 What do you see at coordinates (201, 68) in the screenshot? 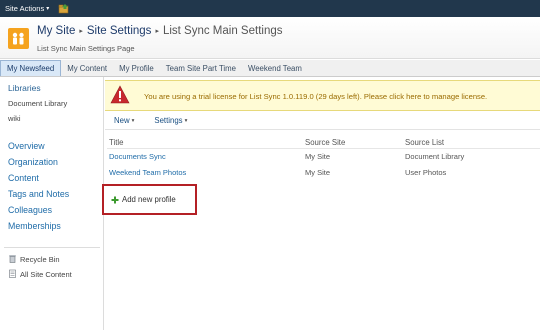
I see `tab-team-site-part-time: Team Site Part Time` at bounding box center [201, 68].